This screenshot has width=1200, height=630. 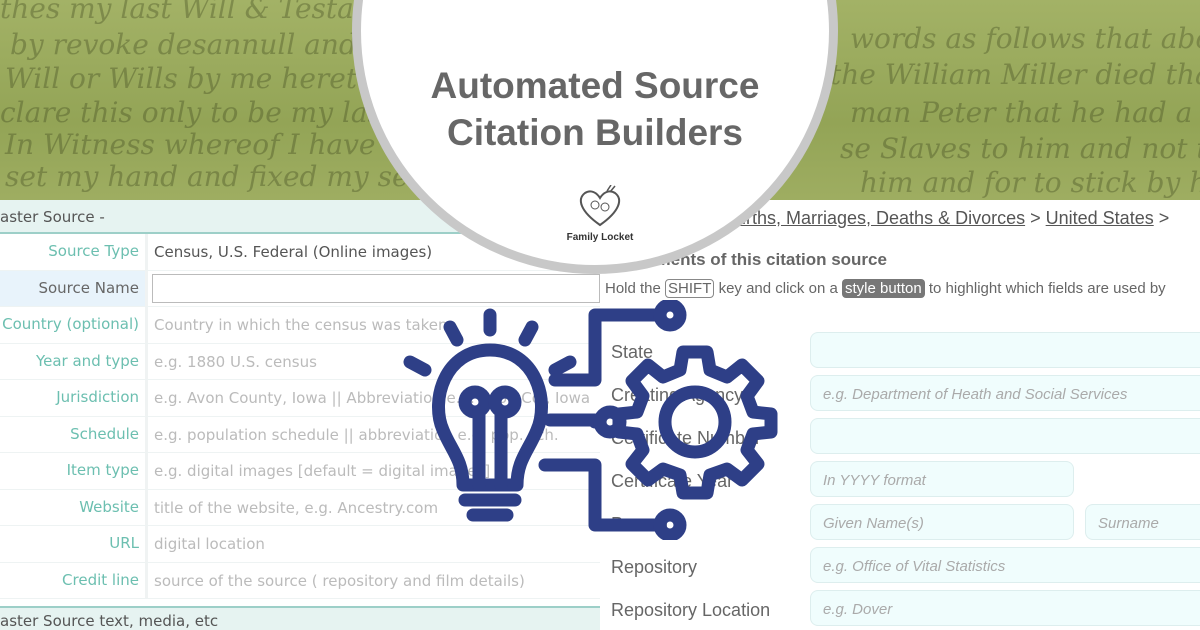 What do you see at coordinates (205, 44) in the screenshot?
I see `script-line: by revoke desannull and de` at bounding box center [205, 44].